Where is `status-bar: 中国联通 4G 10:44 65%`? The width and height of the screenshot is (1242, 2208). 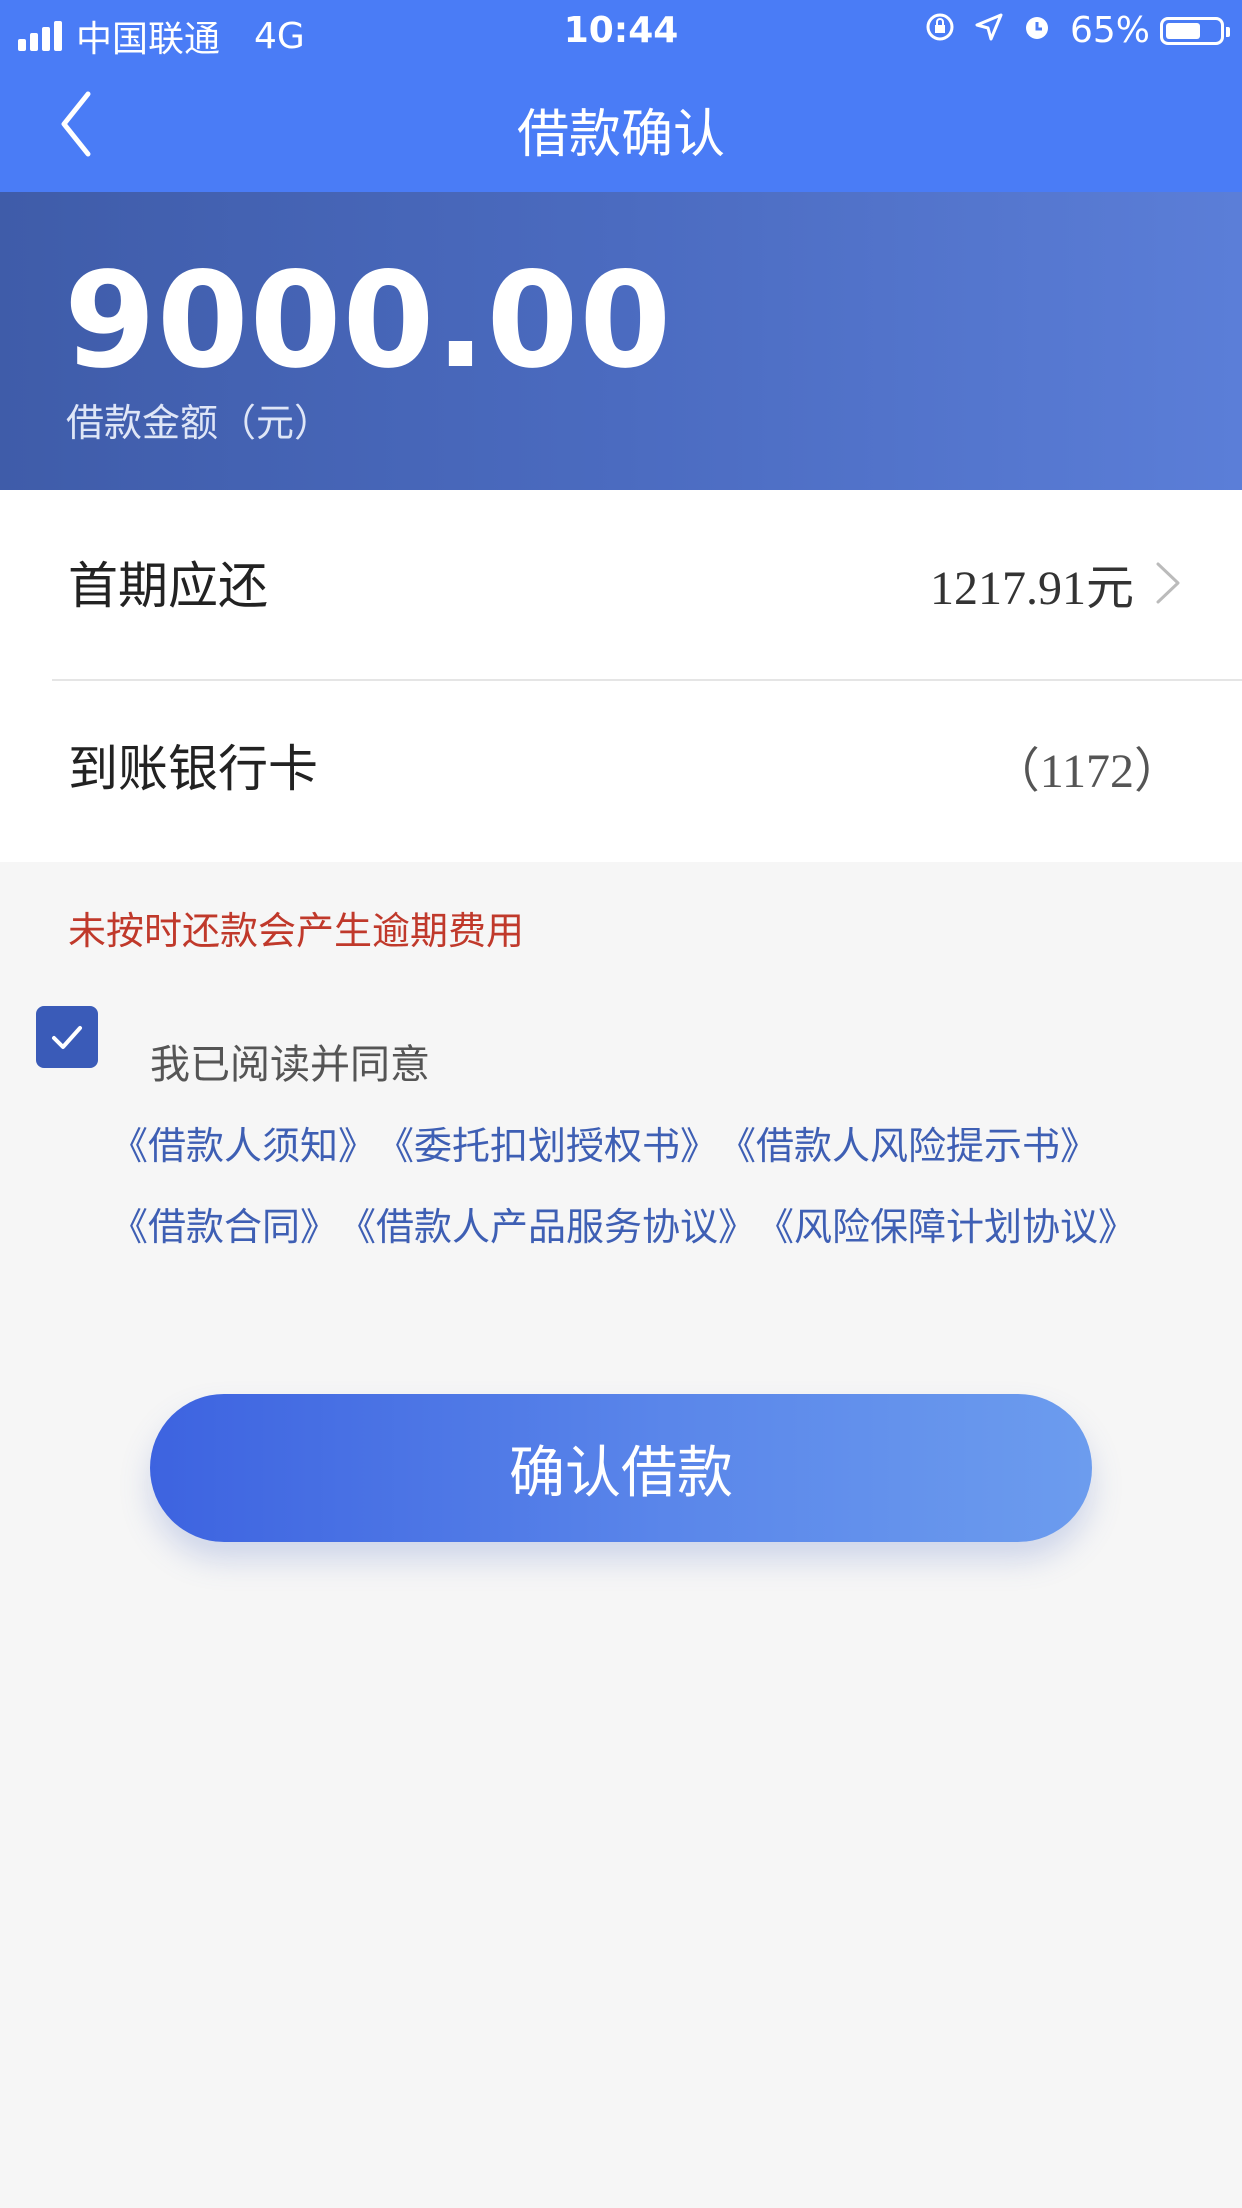
status-bar: 中国联通 4G 10:44 65% is located at coordinates (621, 31).